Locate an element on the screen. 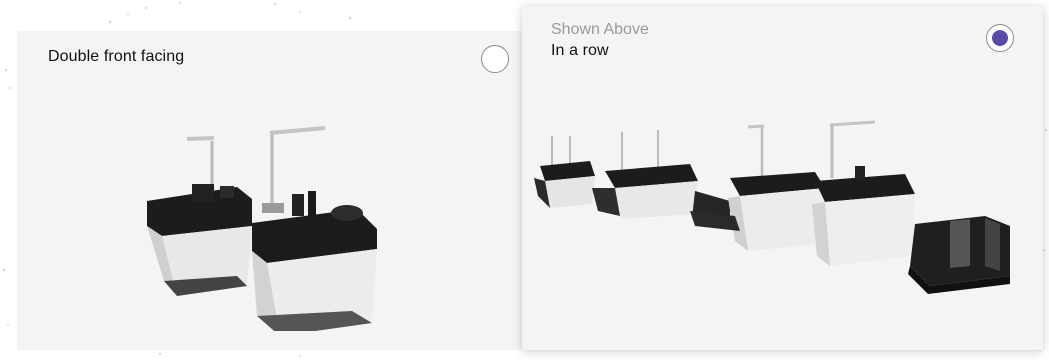 This screenshot has height=360, width=1049. option-title: In a row is located at coordinates (580, 50).